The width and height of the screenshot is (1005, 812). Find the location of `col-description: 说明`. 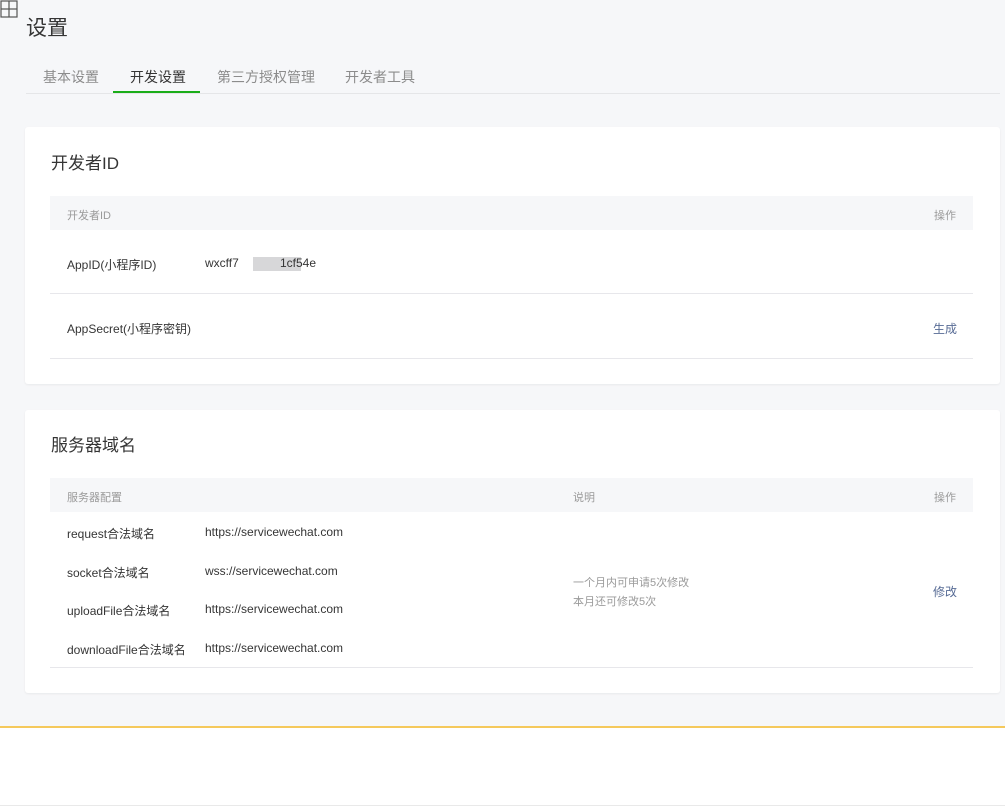

col-description: 说明 is located at coordinates (584, 498).